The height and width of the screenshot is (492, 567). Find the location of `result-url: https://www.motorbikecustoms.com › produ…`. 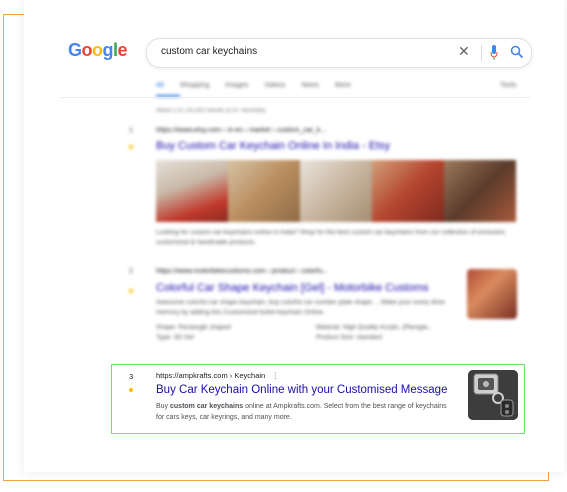

result-url: https://www.motorbikecustoms.com › produ… is located at coordinates (242, 271).